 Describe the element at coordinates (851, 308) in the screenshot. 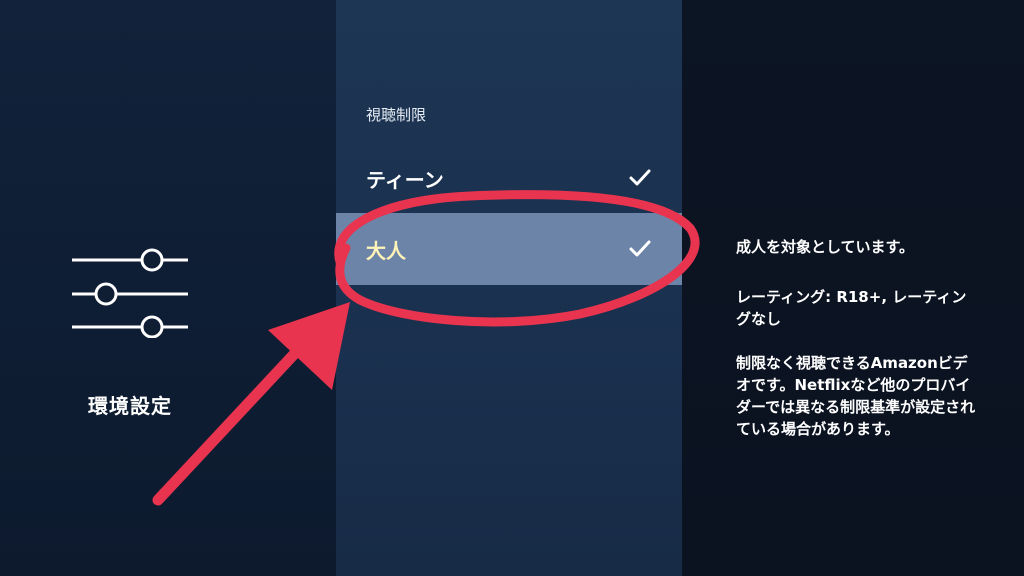

I see `description-ratings: レーティング: R18+, レーティングなし` at that location.